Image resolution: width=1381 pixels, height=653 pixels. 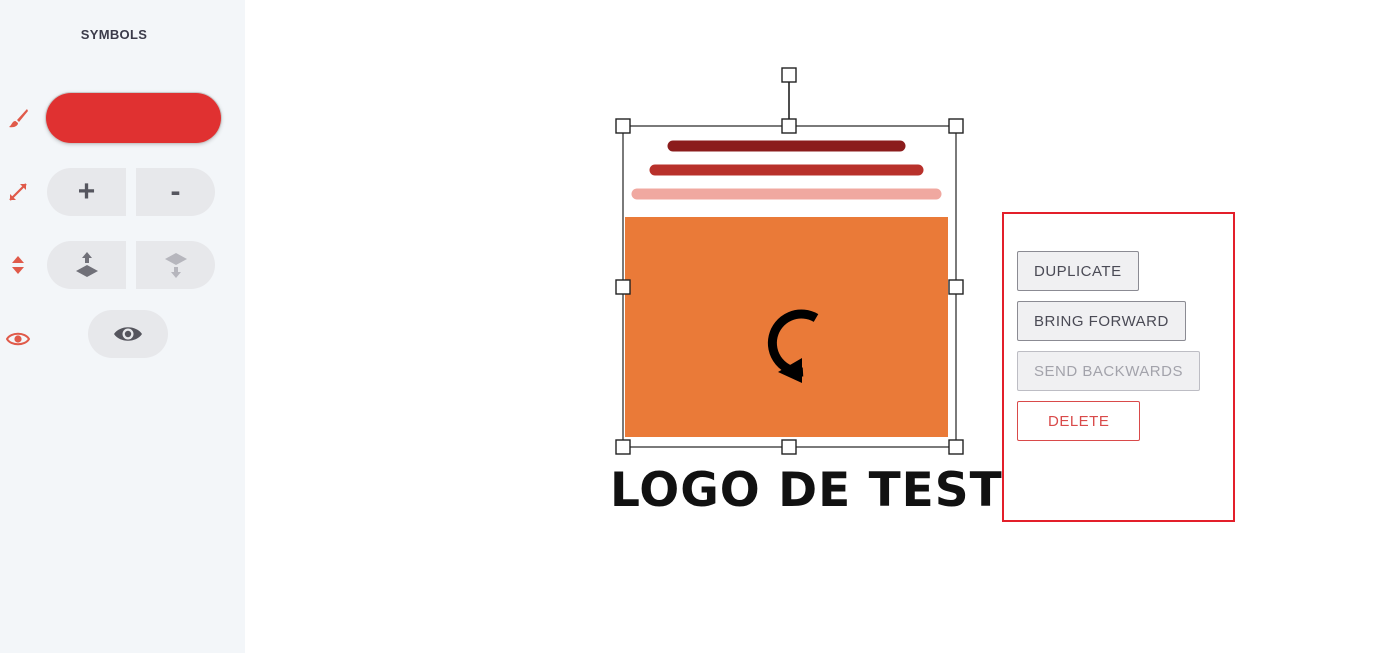 What do you see at coordinates (623, 287) in the screenshot?
I see `handle-middle-left` at bounding box center [623, 287].